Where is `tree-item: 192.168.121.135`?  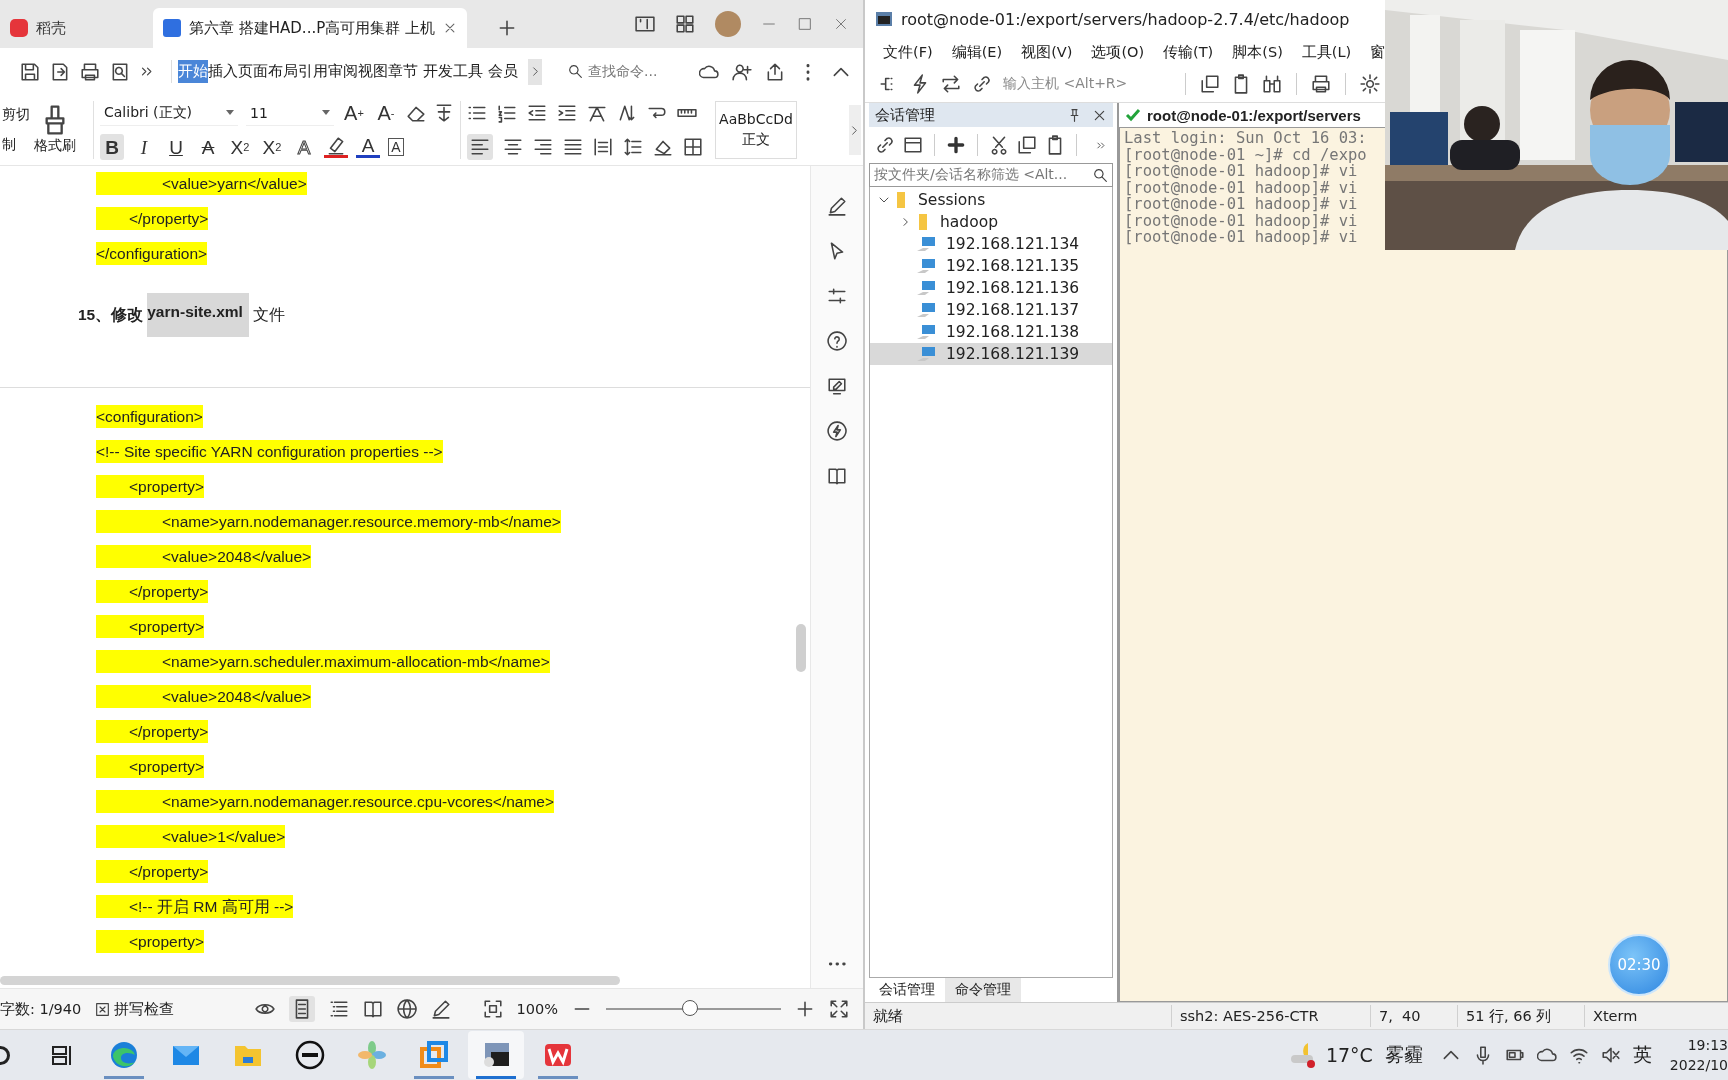 tree-item: 192.168.121.135 is located at coordinates (991, 266).